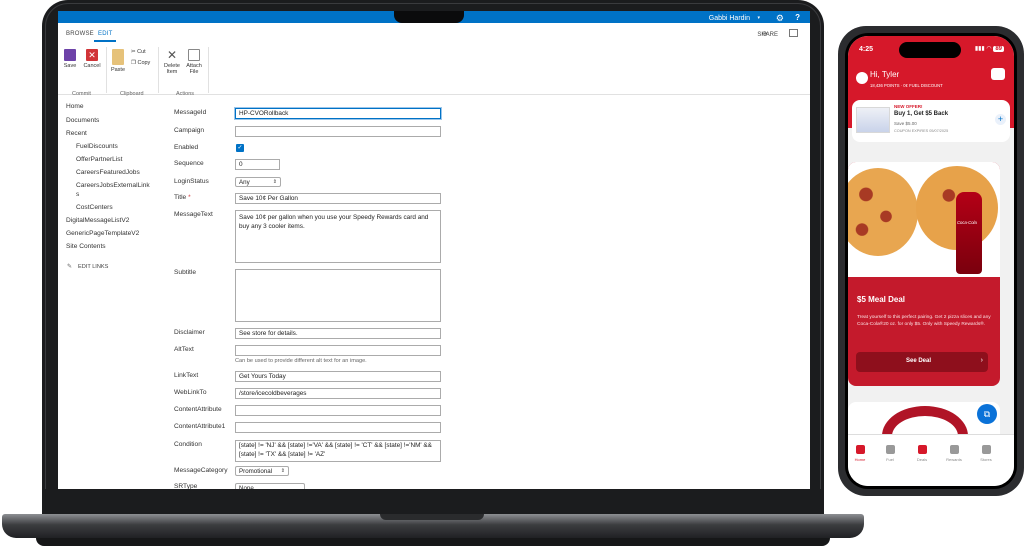 The image size is (1024, 550). What do you see at coordinates (905, 123) in the screenshot?
I see `offer-save: Save $5.00` at bounding box center [905, 123].